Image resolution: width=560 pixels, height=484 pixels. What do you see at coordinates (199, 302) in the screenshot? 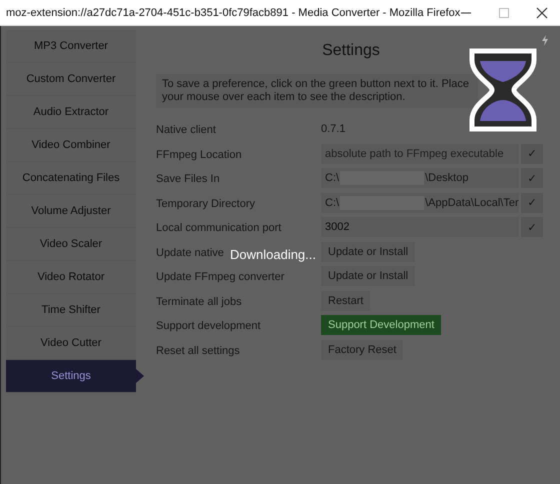
I see `setting-label: Terminate all jobs` at bounding box center [199, 302].